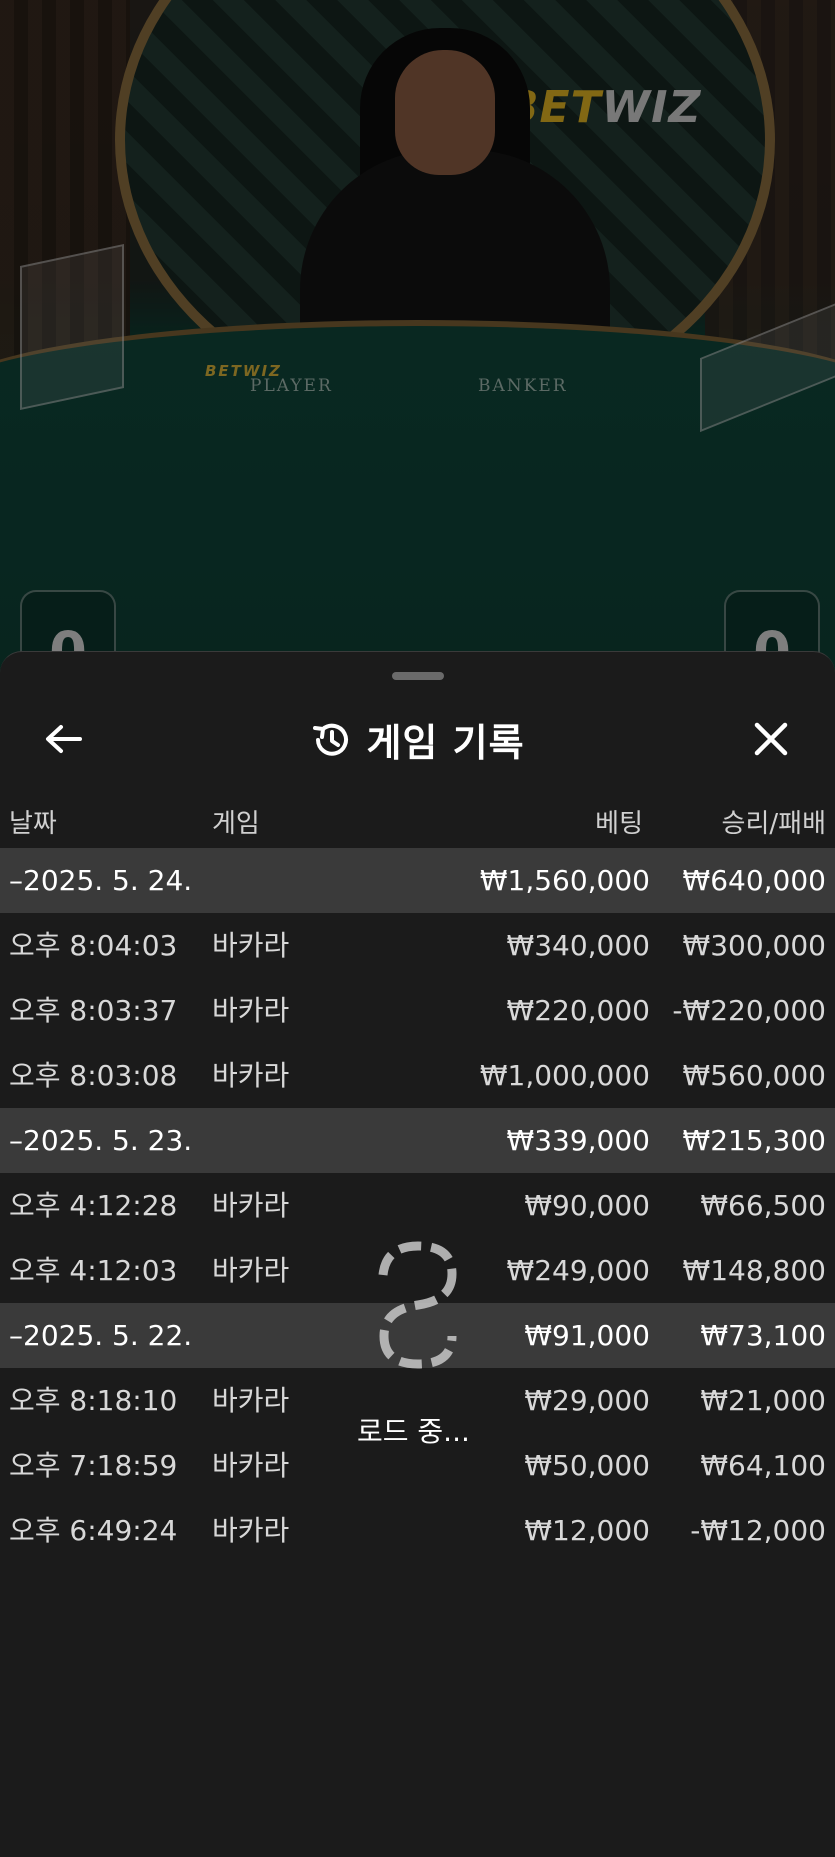  I want to click on close-icon, so click(771, 739).